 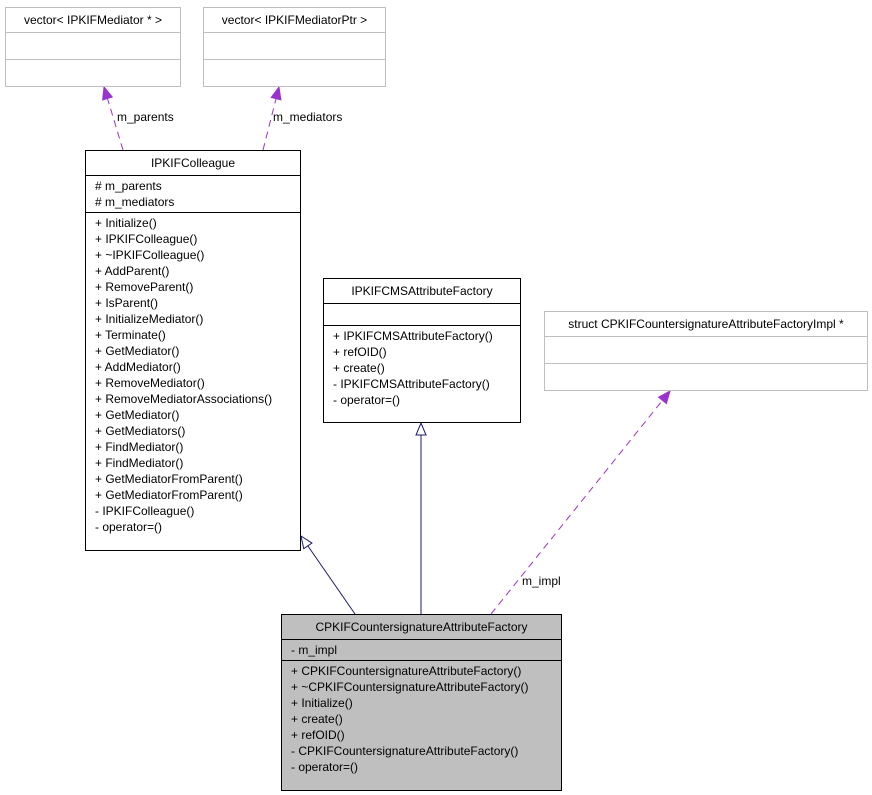 What do you see at coordinates (150, 255) in the screenshot?
I see `method: + ~IPKIFColleague()` at bounding box center [150, 255].